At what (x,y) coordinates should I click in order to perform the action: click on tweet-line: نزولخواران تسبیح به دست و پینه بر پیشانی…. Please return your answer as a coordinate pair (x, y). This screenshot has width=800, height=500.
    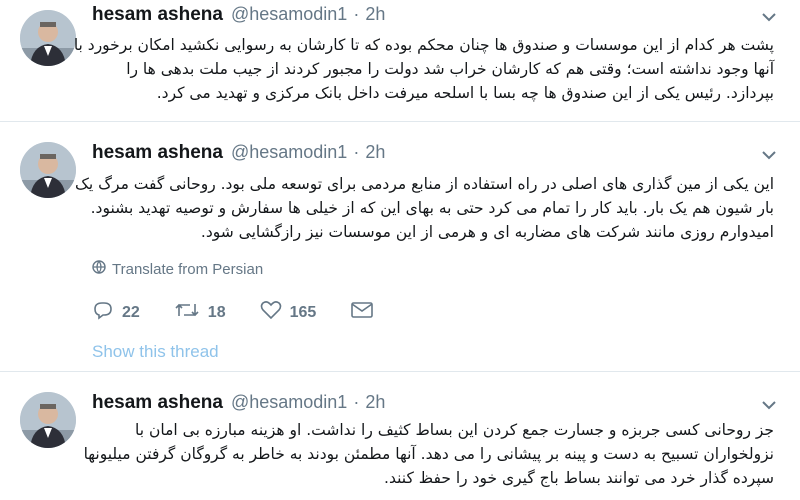
    Looking at the image, I should click on (428, 454).